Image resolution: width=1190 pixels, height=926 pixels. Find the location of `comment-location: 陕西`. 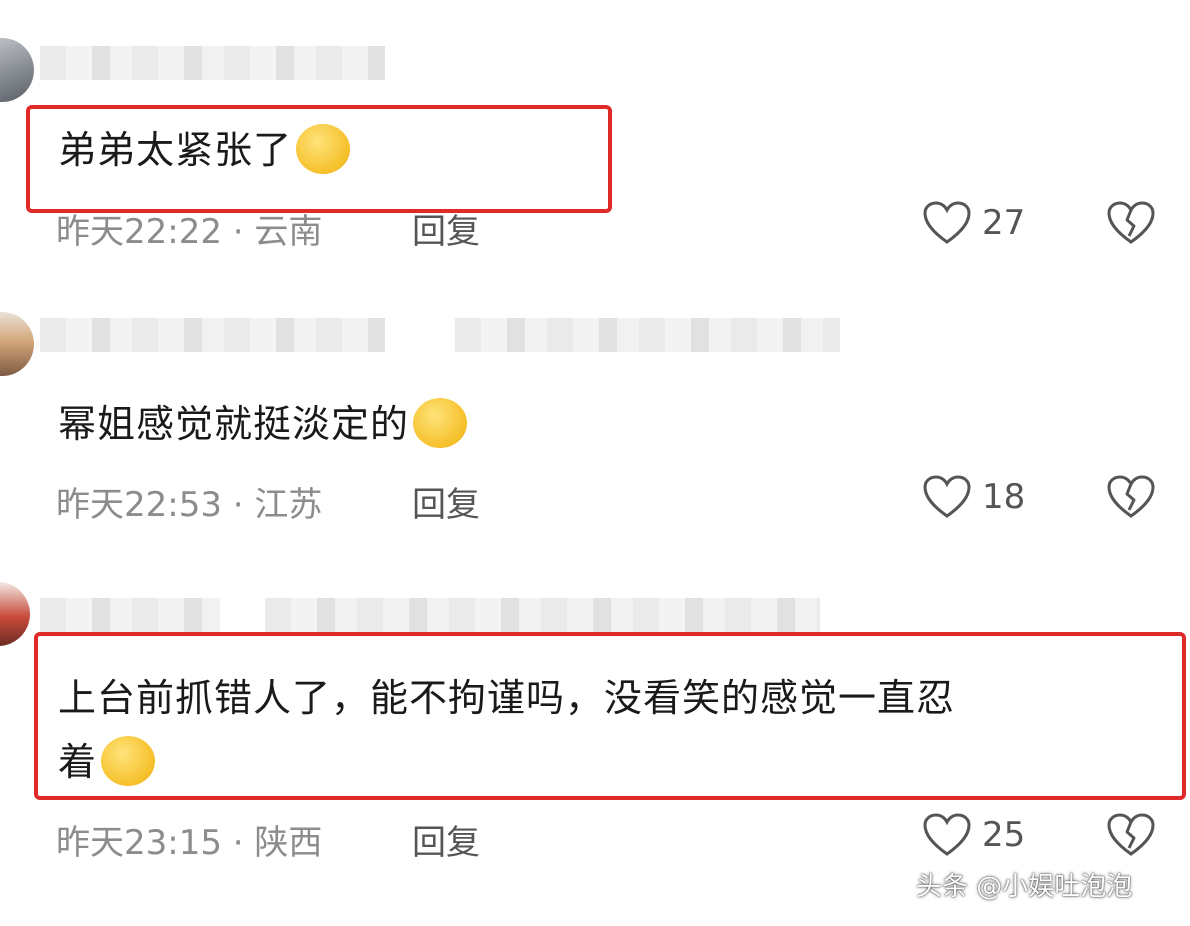

comment-location: 陕西 is located at coordinates (288, 843).